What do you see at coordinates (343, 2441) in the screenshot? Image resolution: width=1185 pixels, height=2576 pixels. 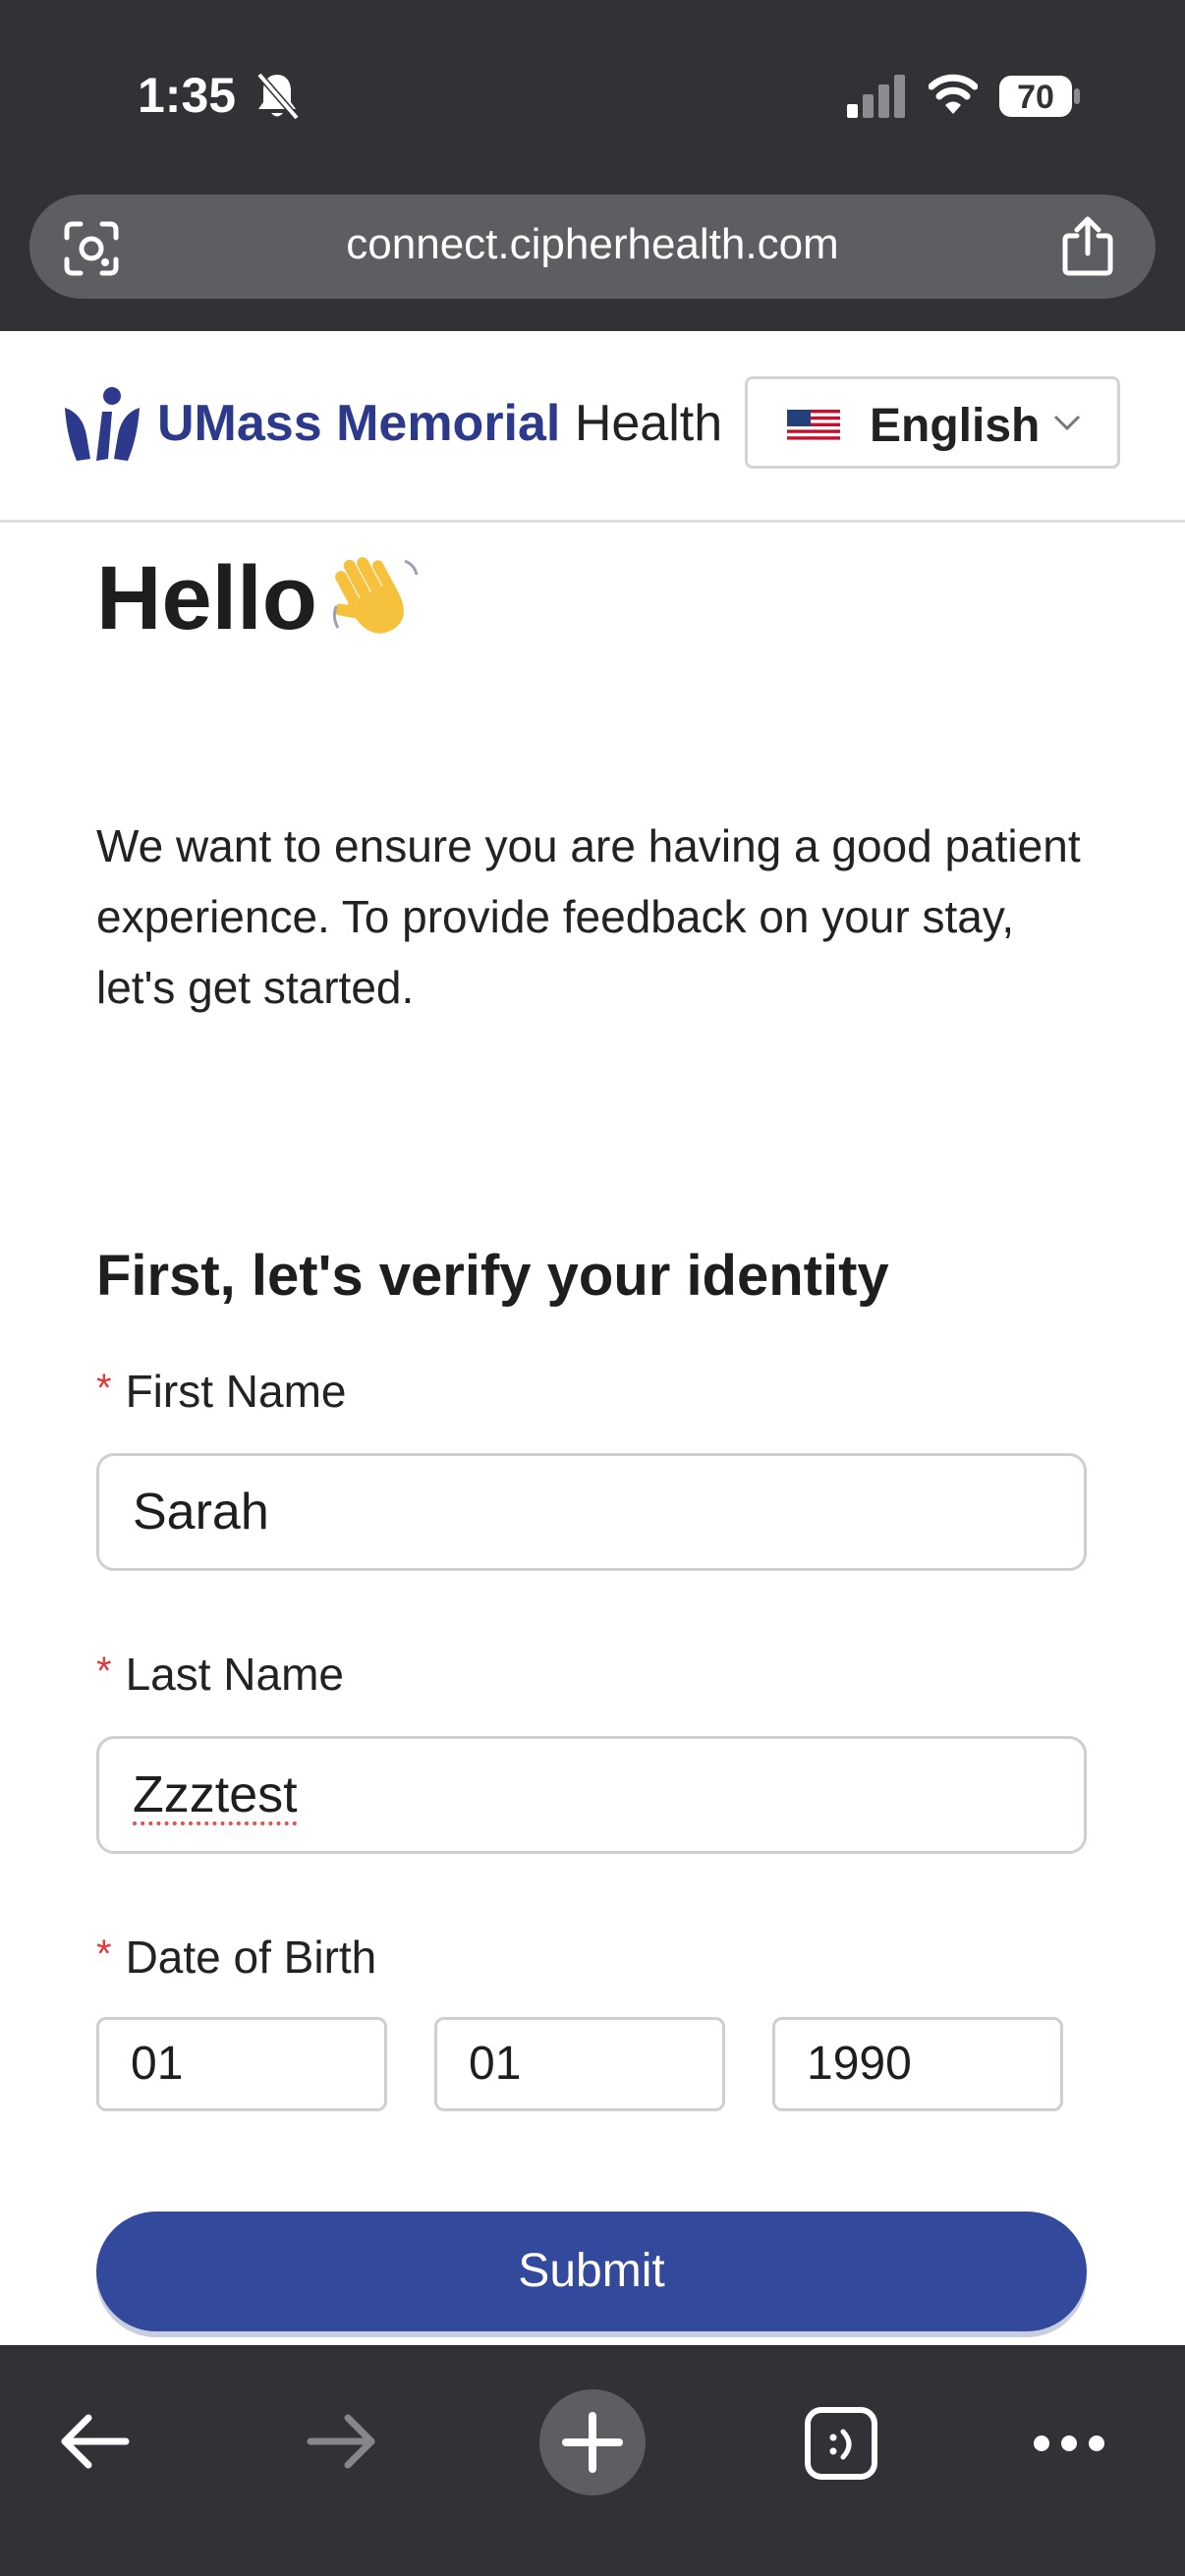 I see `forward-arrow-icon` at bounding box center [343, 2441].